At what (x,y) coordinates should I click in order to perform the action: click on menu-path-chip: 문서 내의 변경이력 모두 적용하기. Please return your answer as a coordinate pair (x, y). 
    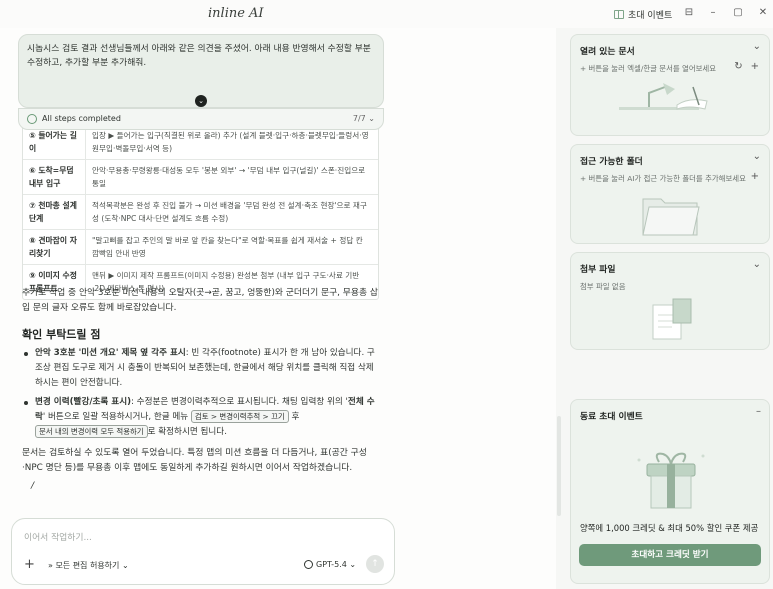
    Looking at the image, I should click on (91, 431).